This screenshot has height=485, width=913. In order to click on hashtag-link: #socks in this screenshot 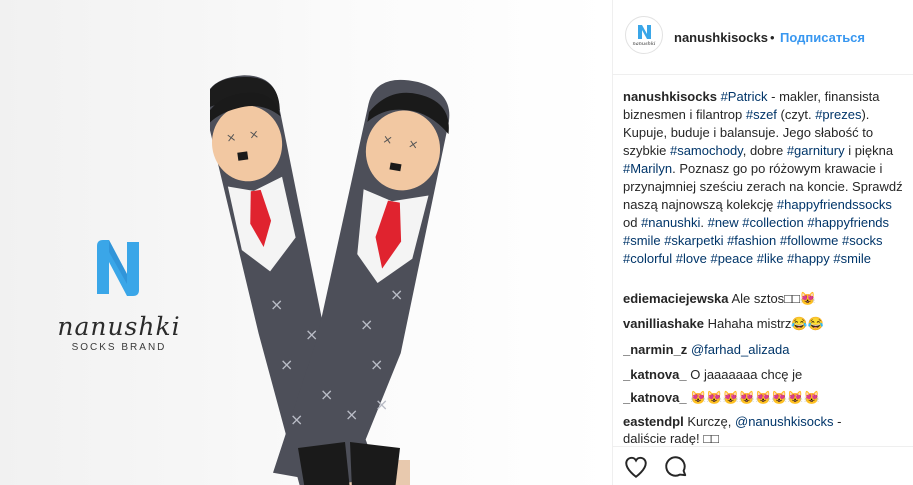, I will do `click(862, 240)`.